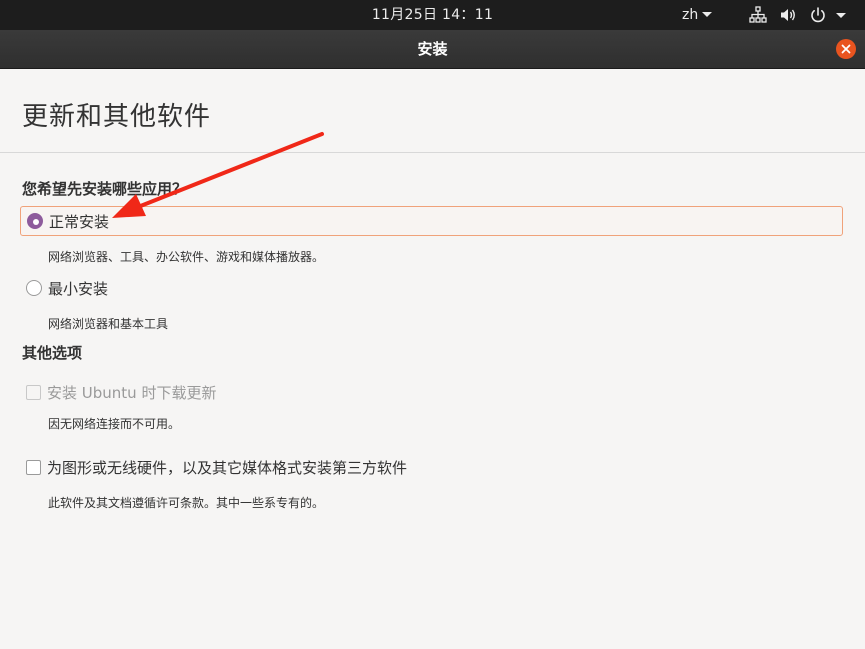 The image size is (865, 649). What do you see at coordinates (186, 503) in the screenshot?
I see `third-party-software-description: 此软件及其文档遵循许可条款。其中一些系专有的。` at bounding box center [186, 503].